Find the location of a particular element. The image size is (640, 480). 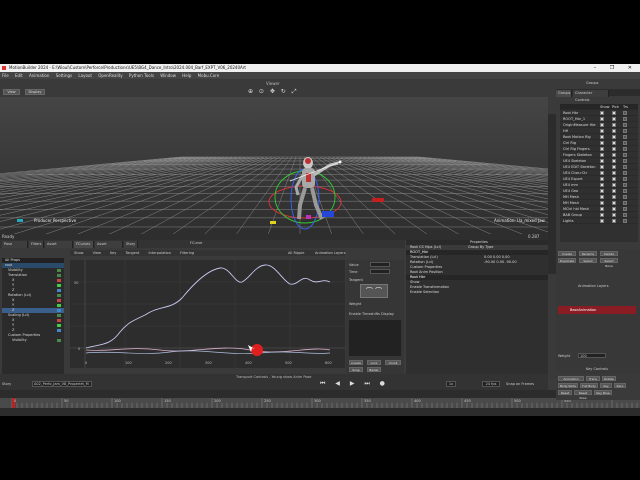

timeline-ruler: 0 50 100 150 200 250 300 350 400 450 500 550 is located at coordinates (320, 403).